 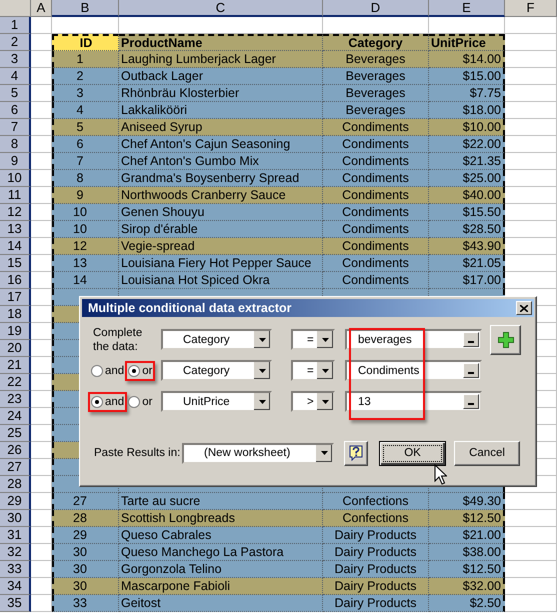 What do you see at coordinates (118, 340) in the screenshot?
I see `instruction-label: Complete the data:` at bounding box center [118, 340].